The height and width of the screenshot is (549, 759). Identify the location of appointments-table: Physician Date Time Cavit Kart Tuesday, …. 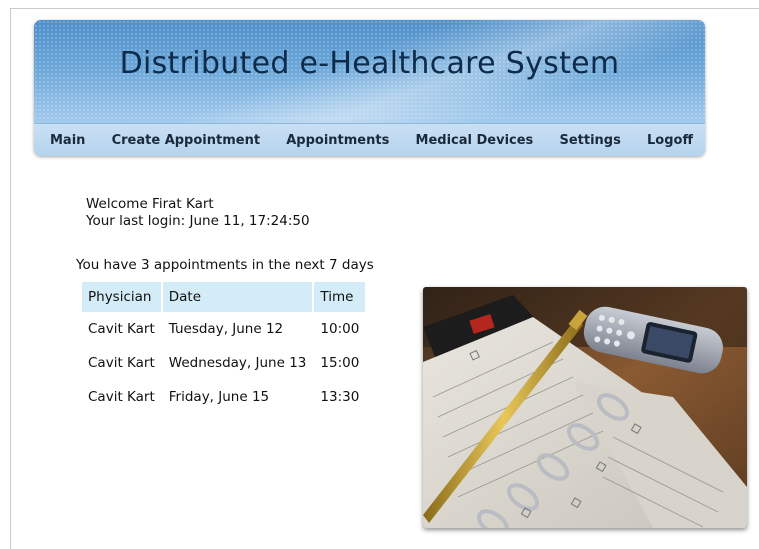
(223, 348).